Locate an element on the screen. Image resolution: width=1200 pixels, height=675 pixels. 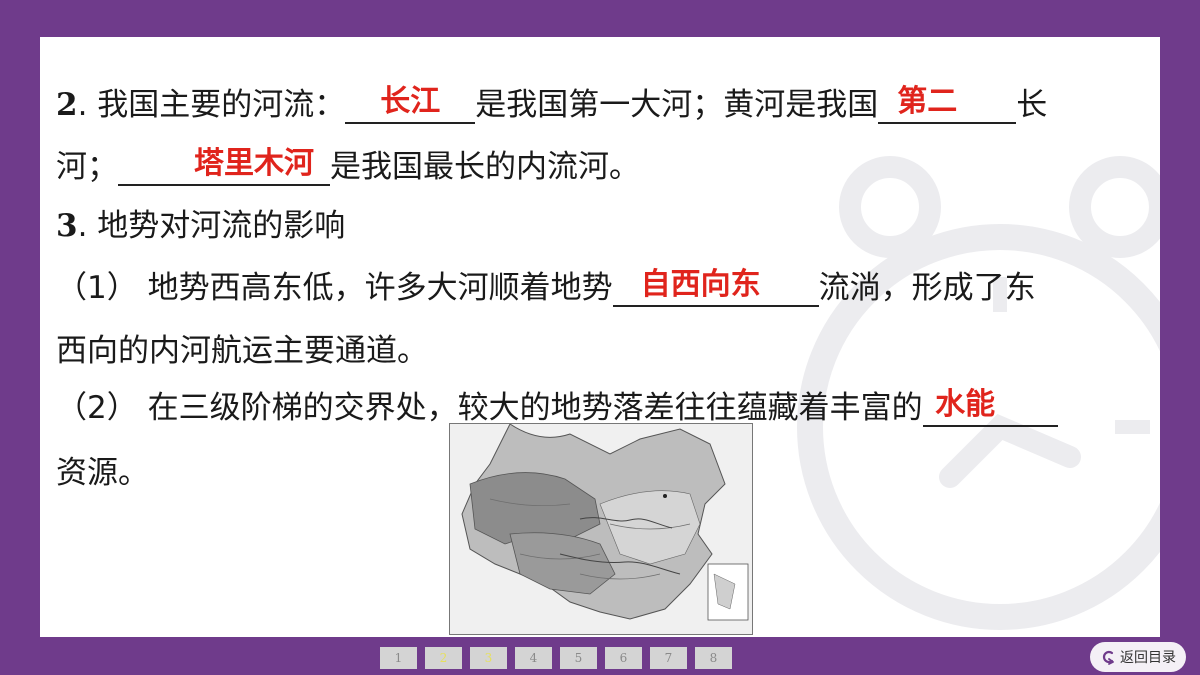
q3-title: 3. 地势对河流的影响 is located at coordinates (200, 222).